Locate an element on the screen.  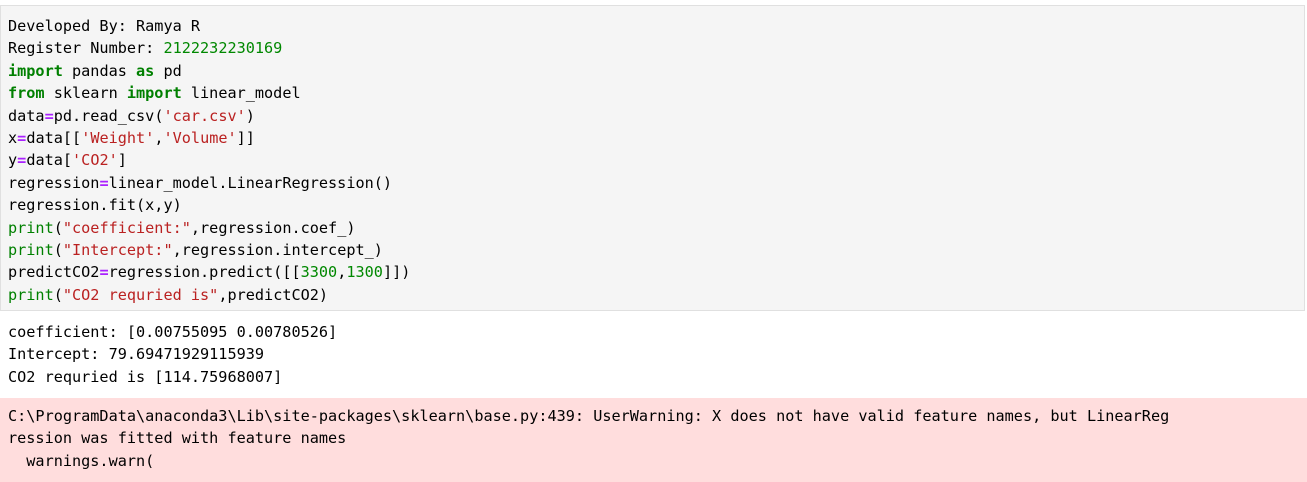
code-line: print("coefficient:",regression.coef_) is located at coordinates (182, 227).